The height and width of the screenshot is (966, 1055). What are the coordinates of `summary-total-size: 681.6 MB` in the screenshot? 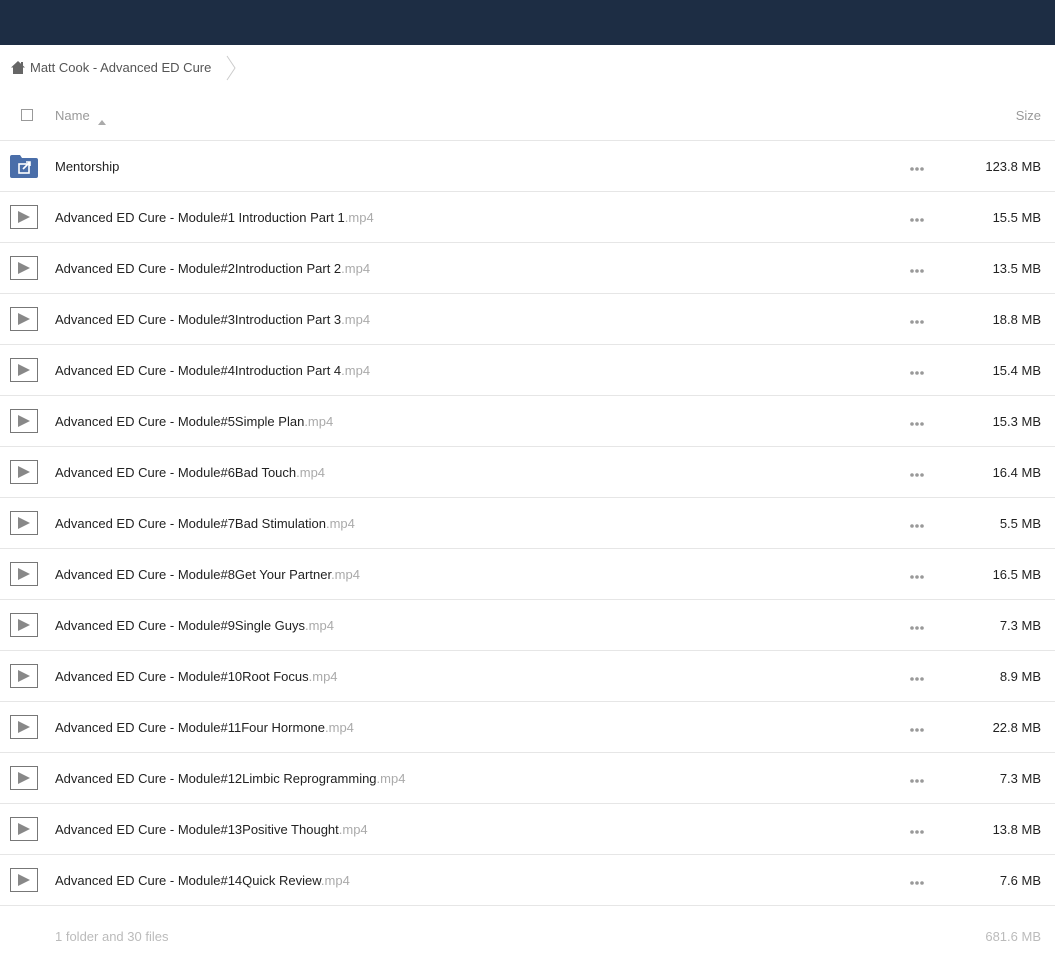 It's located at (1013, 936).